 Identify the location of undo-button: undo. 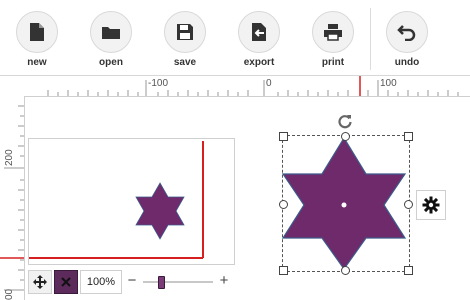
(407, 40).